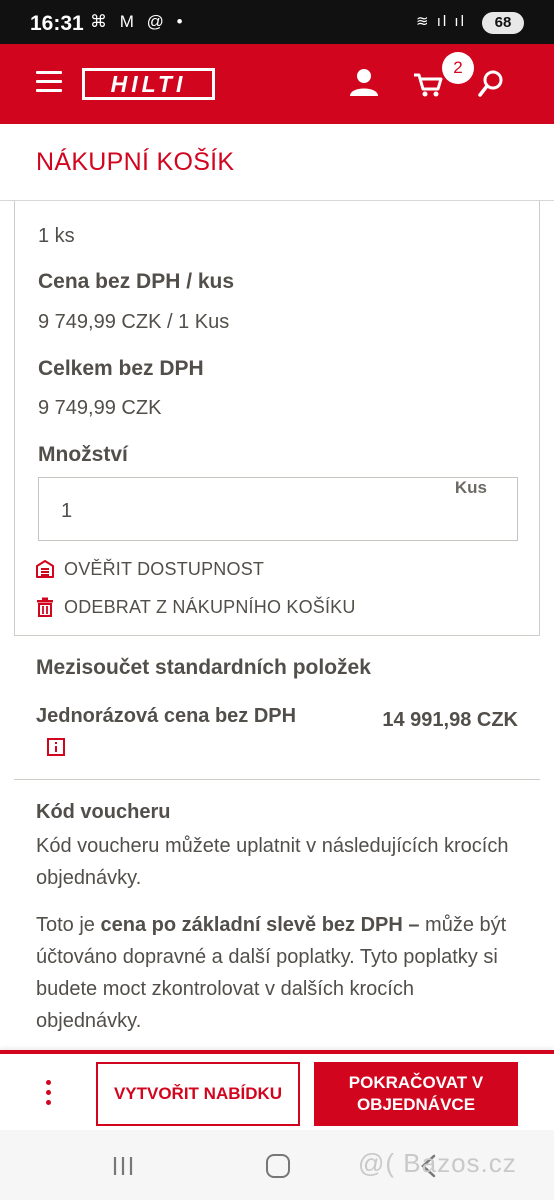  I want to click on price-note-bold: cena po základní slevě bez DPH –, so click(260, 925).